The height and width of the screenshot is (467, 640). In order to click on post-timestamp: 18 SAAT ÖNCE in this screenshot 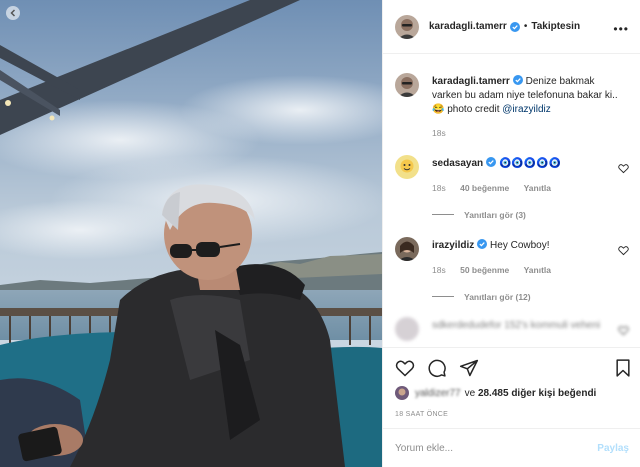, I will do `click(422, 414)`.